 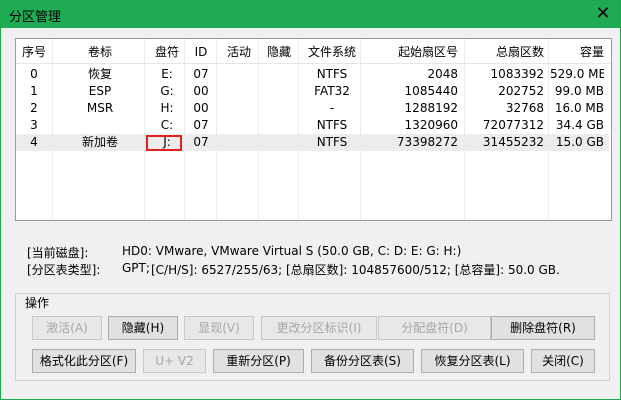 What do you see at coordinates (34, 91) in the screenshot?
I see `table-cell: 1` at bounding box center [34, 91].